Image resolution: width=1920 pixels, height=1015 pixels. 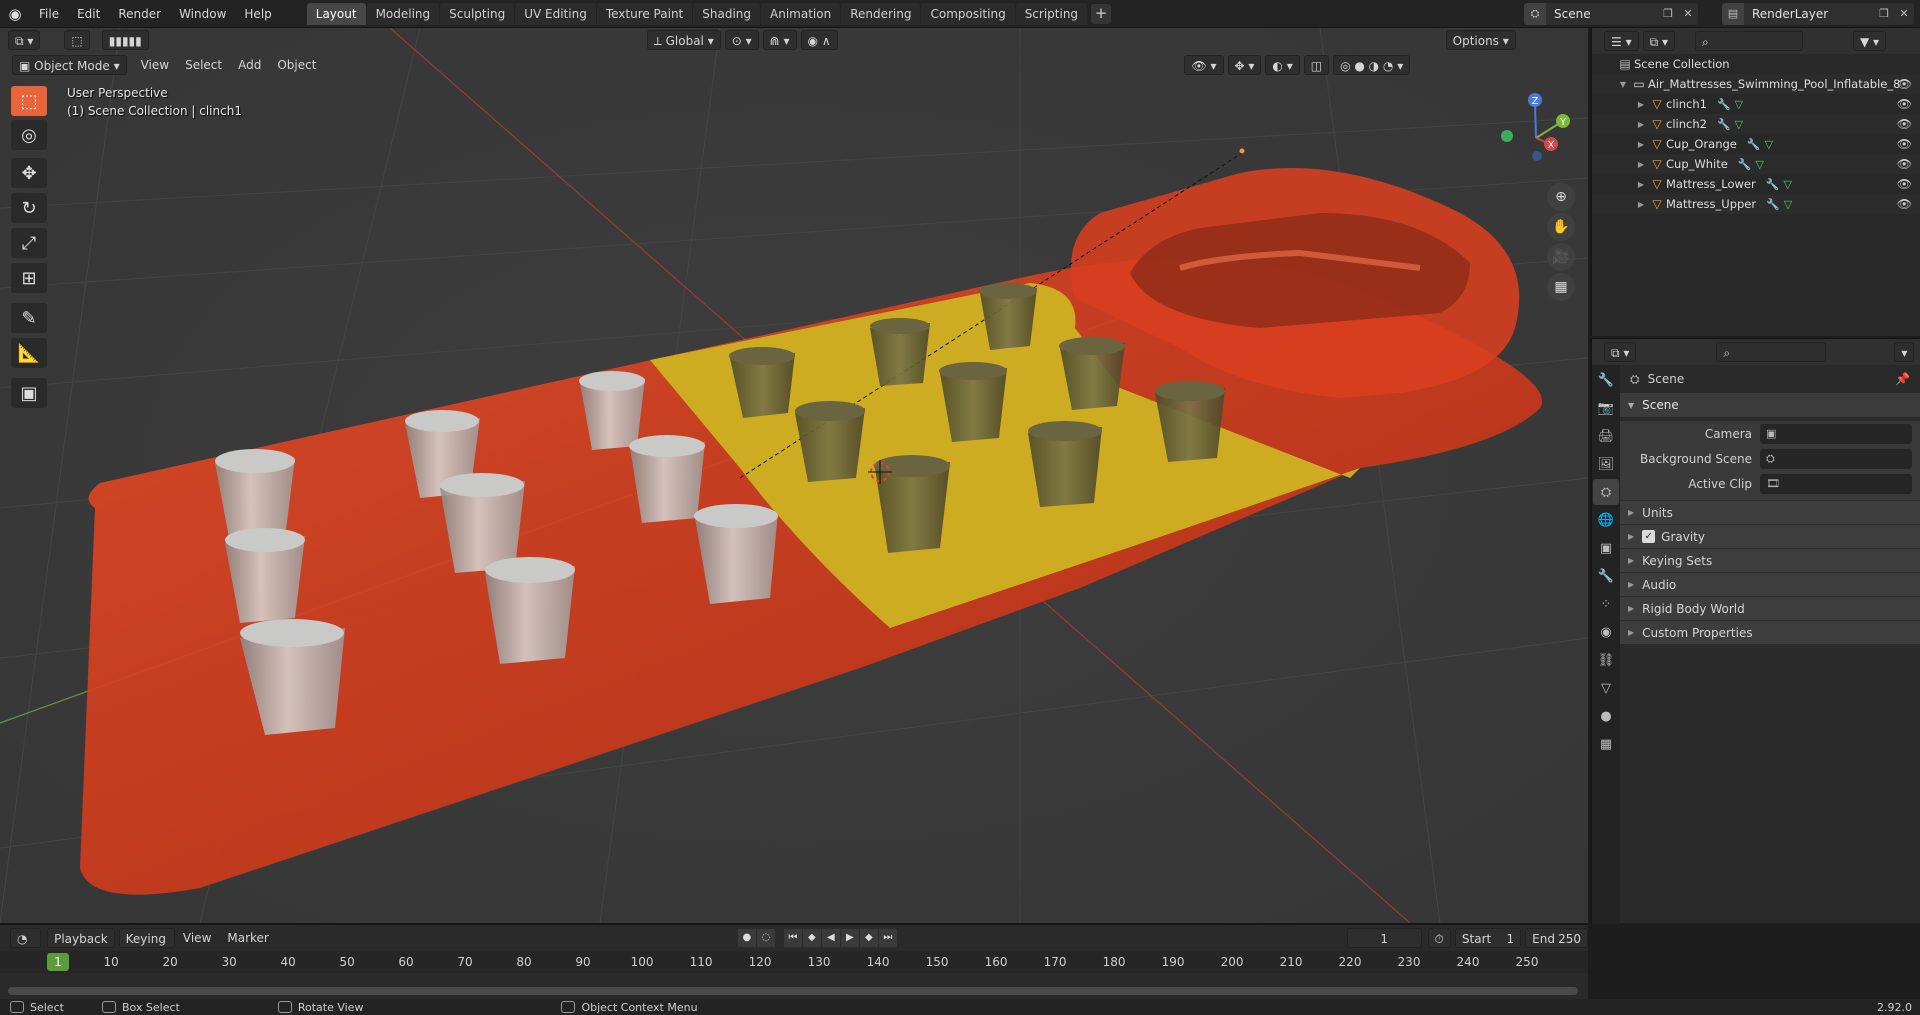 I want to click on physics-tab-icon: ◉, so click(x=1606, y=632).